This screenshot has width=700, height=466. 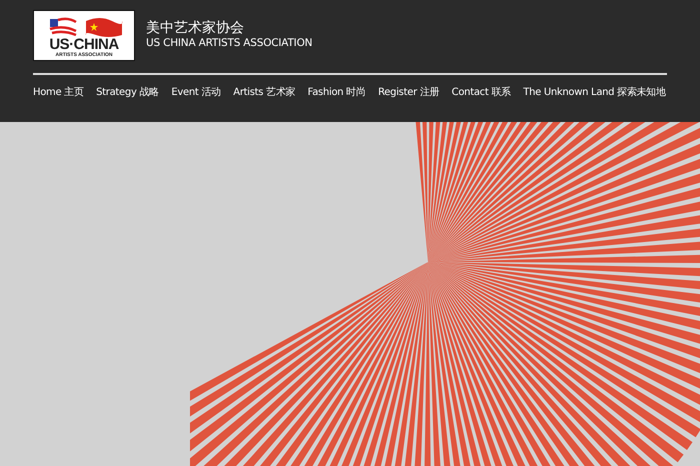 I want to click on site-title: 美中艺术家协会, so click(x=195, y=29).